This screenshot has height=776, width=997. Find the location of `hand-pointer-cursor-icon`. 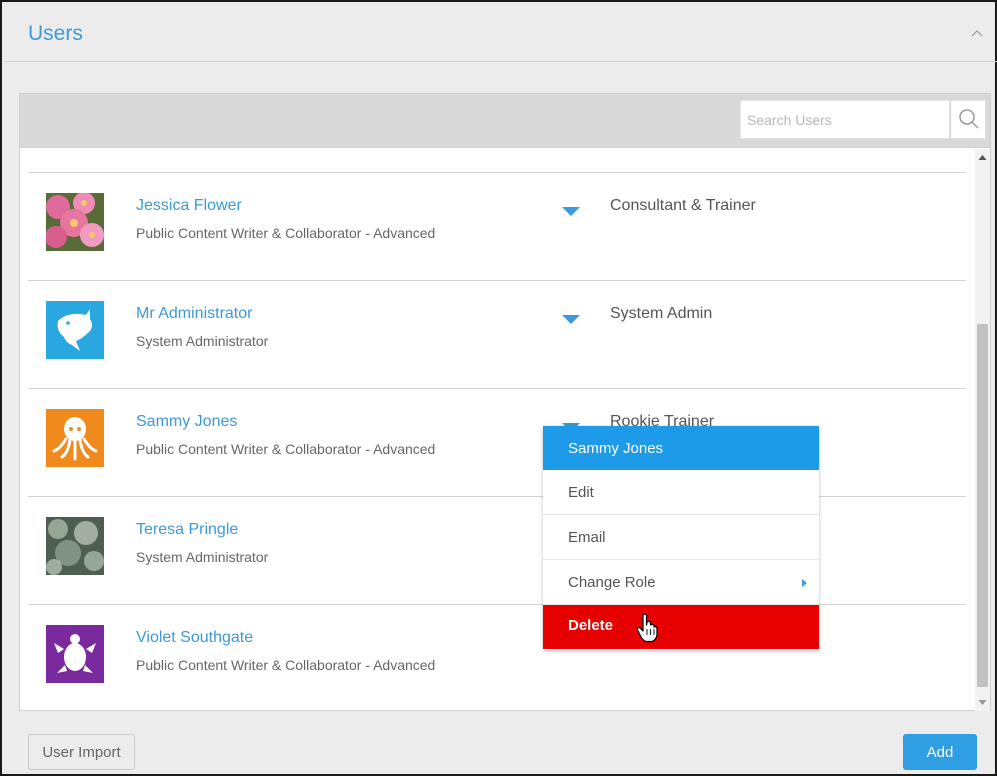

hand-pointer-cursor-icon is located at coordinates (647, 628).